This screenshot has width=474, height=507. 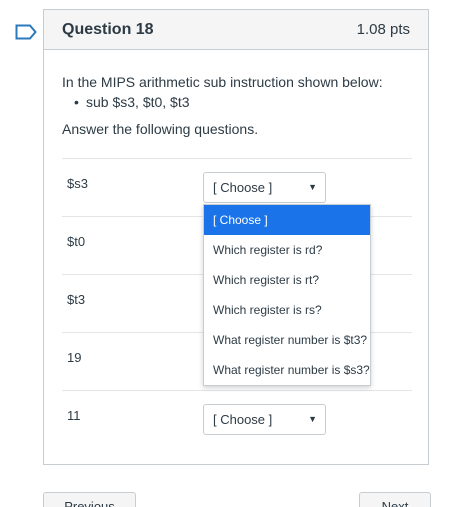 What do you see at coordinates (287, 340) in the screenshot?
I see `dropdown-option-t3-number: What register number is $t3?` at bounding box center [287, 340].